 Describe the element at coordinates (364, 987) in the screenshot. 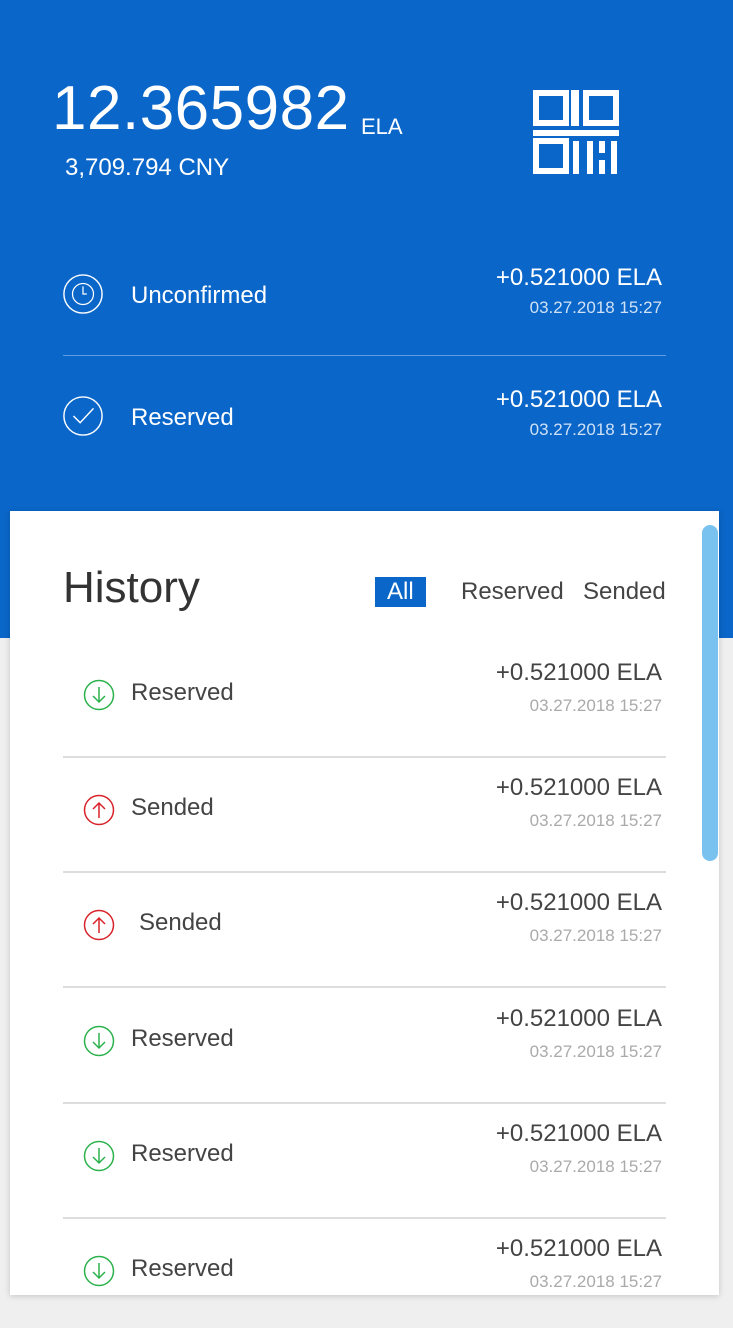

I see `row-divider` at that location.